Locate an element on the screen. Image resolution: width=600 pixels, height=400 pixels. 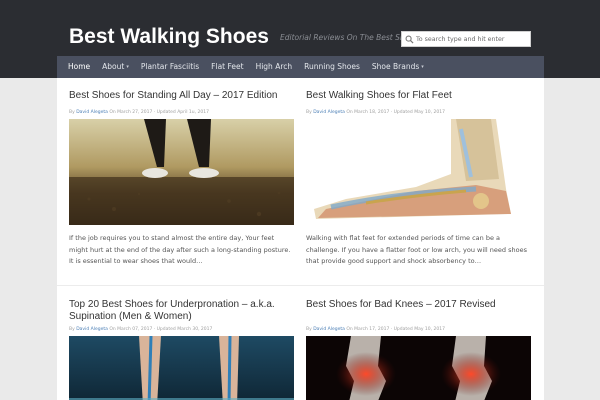
row-divider is located at coordinates (300, 285).